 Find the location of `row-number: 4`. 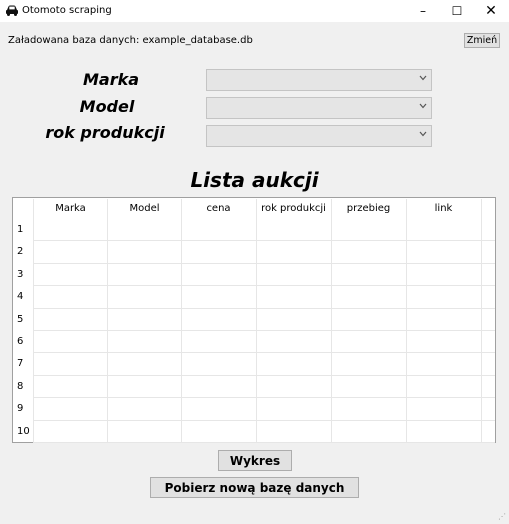

row-number: 4 is located at coordinates (20, 297).